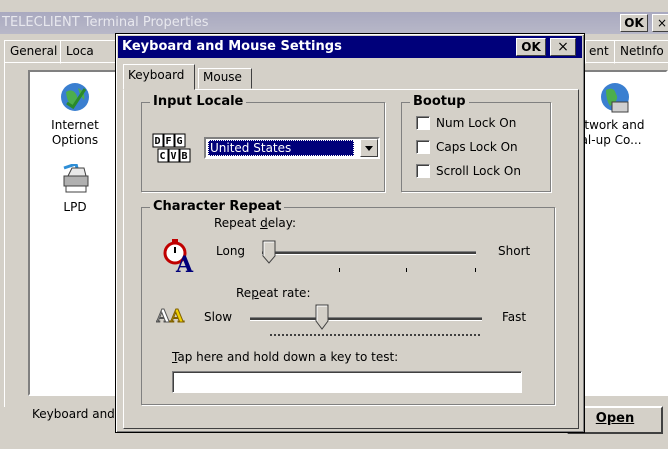 The height and width of the screenshot is (449, 668). Describe the element at coordinates (75, 114) in the screenshot. I see `internet-options-item: Internet Options` at that location.